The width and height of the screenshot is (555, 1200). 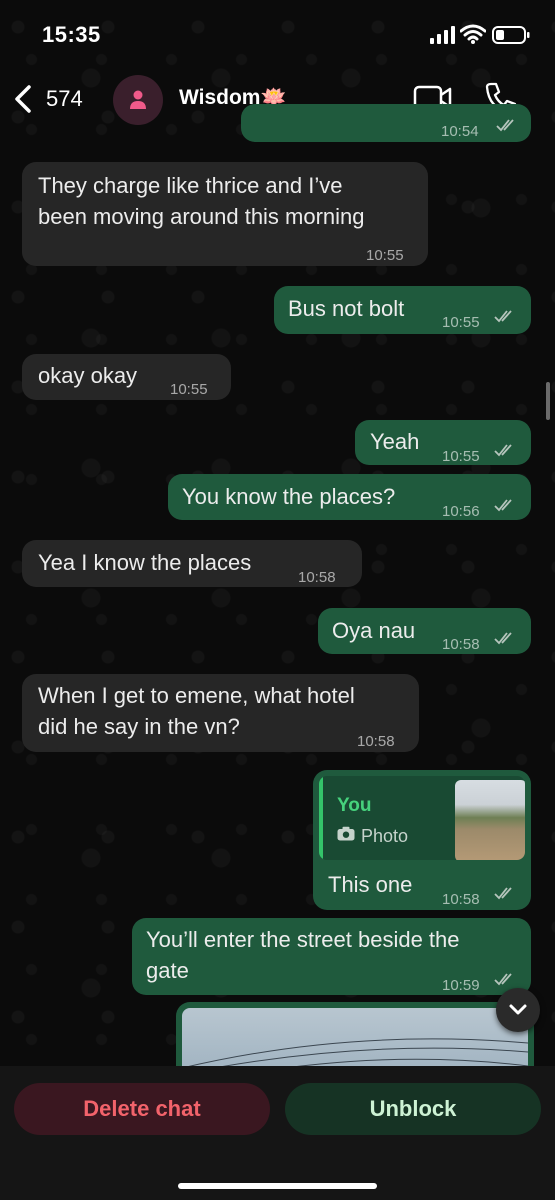 I want to click on cellular-signal-icon, so click(x=442, y=35).